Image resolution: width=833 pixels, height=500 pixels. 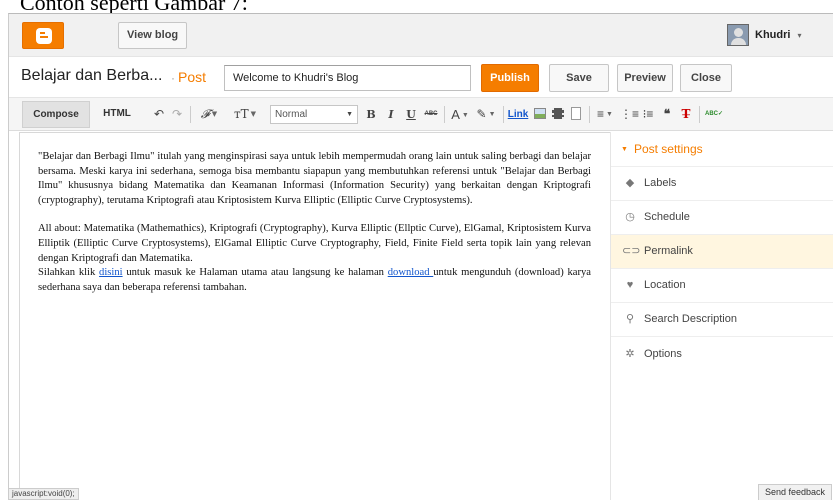 I want to click on clear-format-icon: T̶, so click(x=686, y=114).